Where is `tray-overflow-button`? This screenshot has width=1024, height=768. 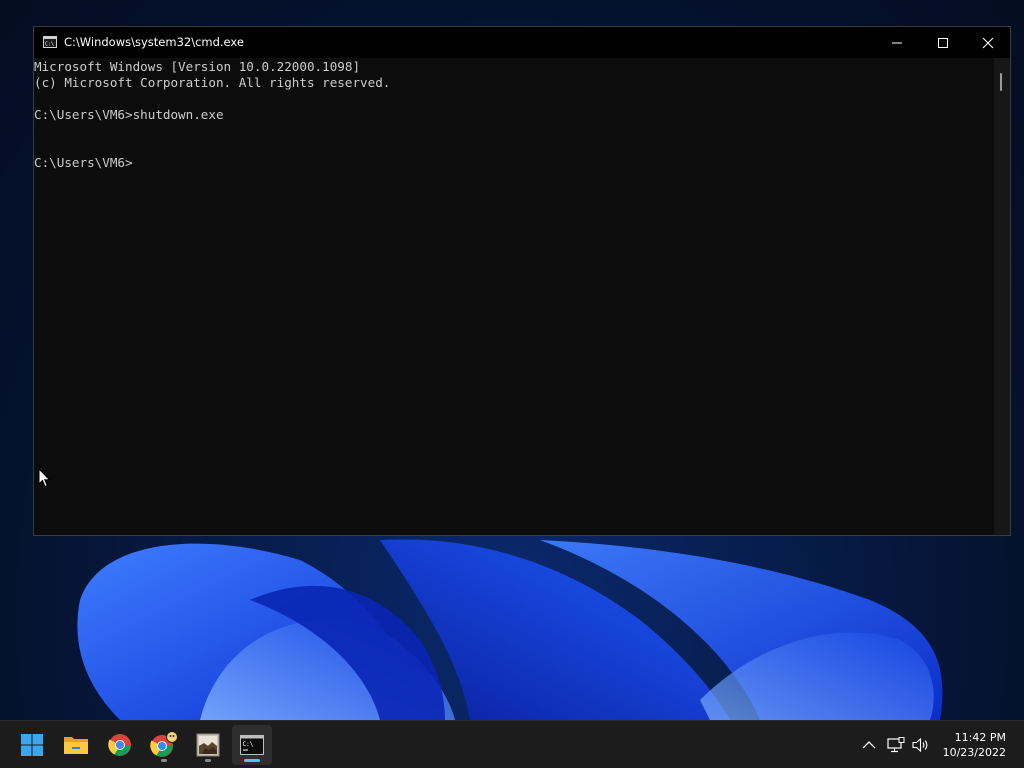 tray-overflow-button is located at coordinates (869, 745).